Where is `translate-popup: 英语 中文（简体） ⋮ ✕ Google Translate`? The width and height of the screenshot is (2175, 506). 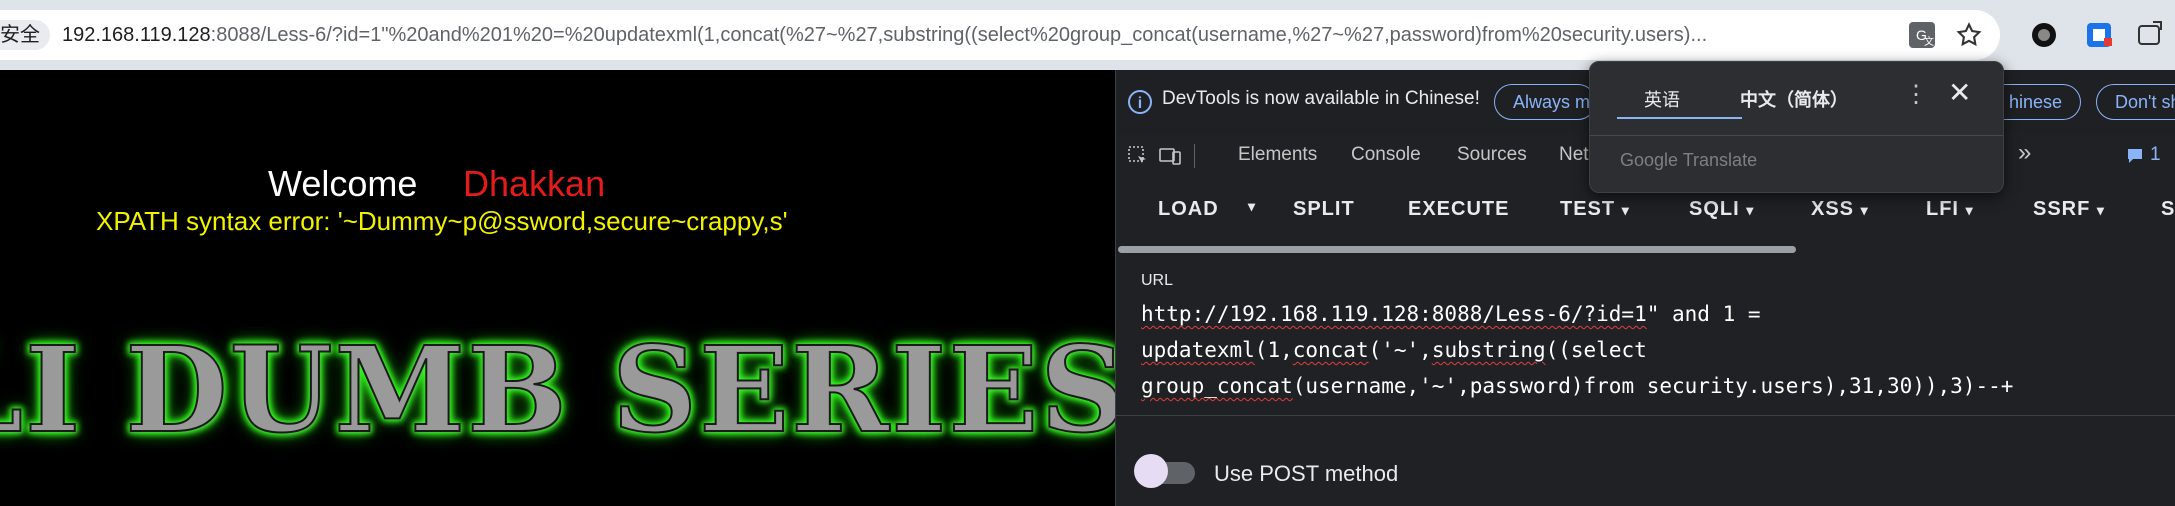 translate-popup: 英语 中文（简体） ⋮ ✕ Google Translate is located at coordinates (1796, 127).